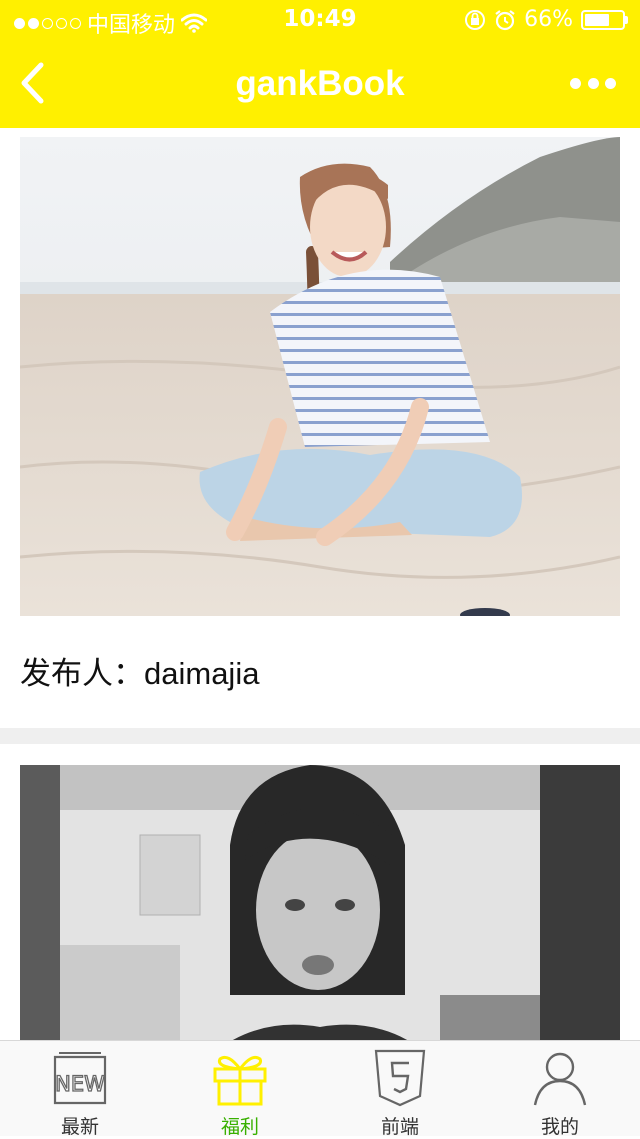  I want to click on battery-percent: 66%, so click(548, 19).